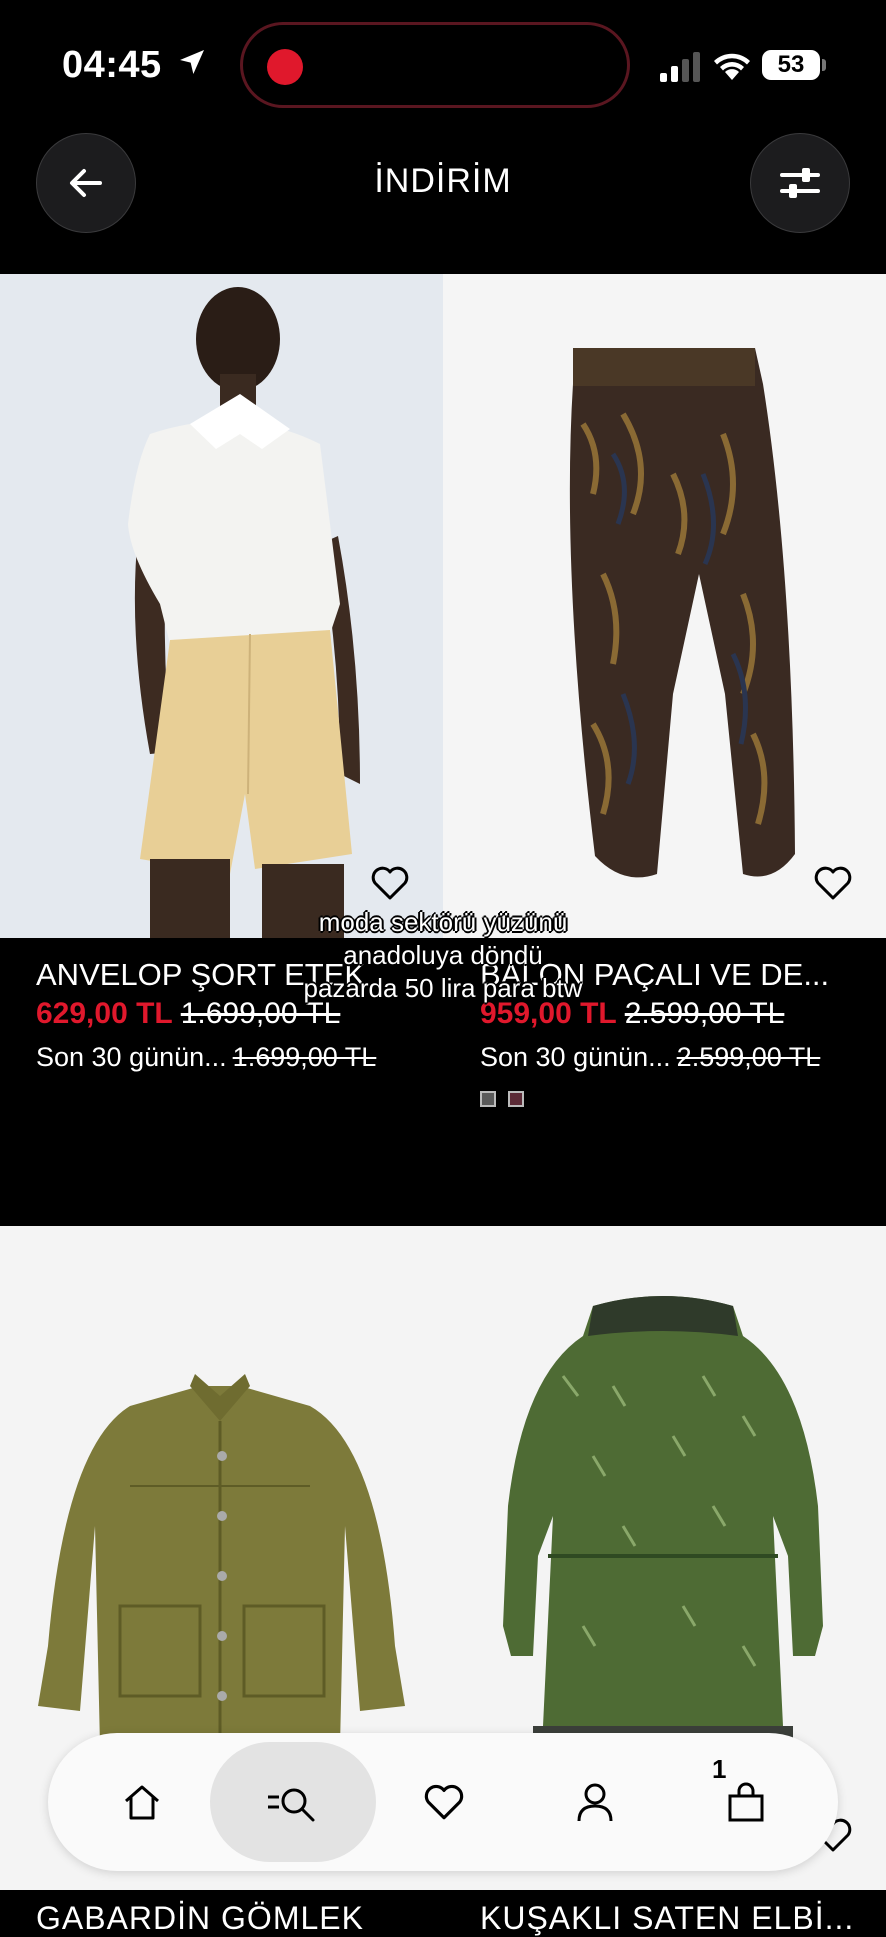  Describe the element at coordinates (192, 62) in the screenshot. I see `location-arrow-icon` at that location.